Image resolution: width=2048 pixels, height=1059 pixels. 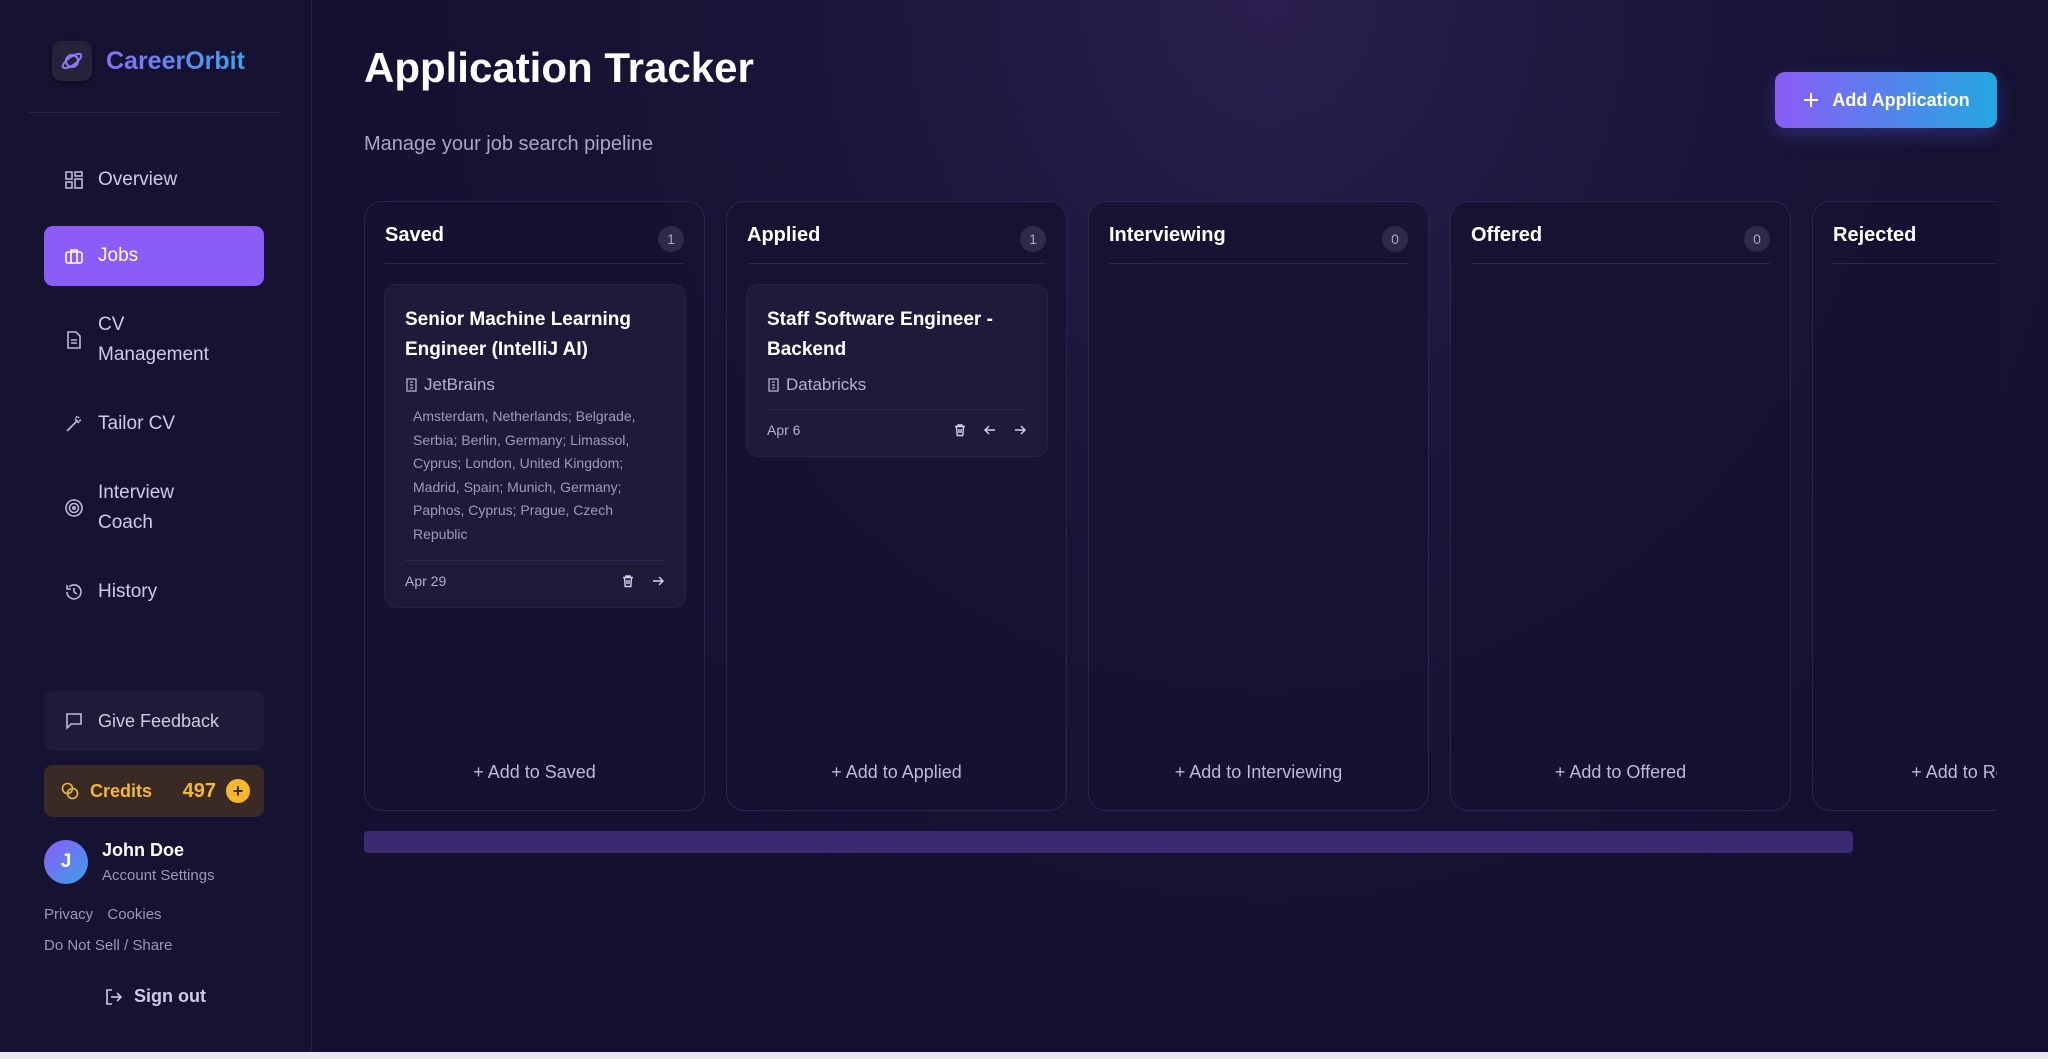 What do you see at coordinates (426, 581) in the screenshot?
I see `card-date: Apr 29` at bounding box center [426, 581].